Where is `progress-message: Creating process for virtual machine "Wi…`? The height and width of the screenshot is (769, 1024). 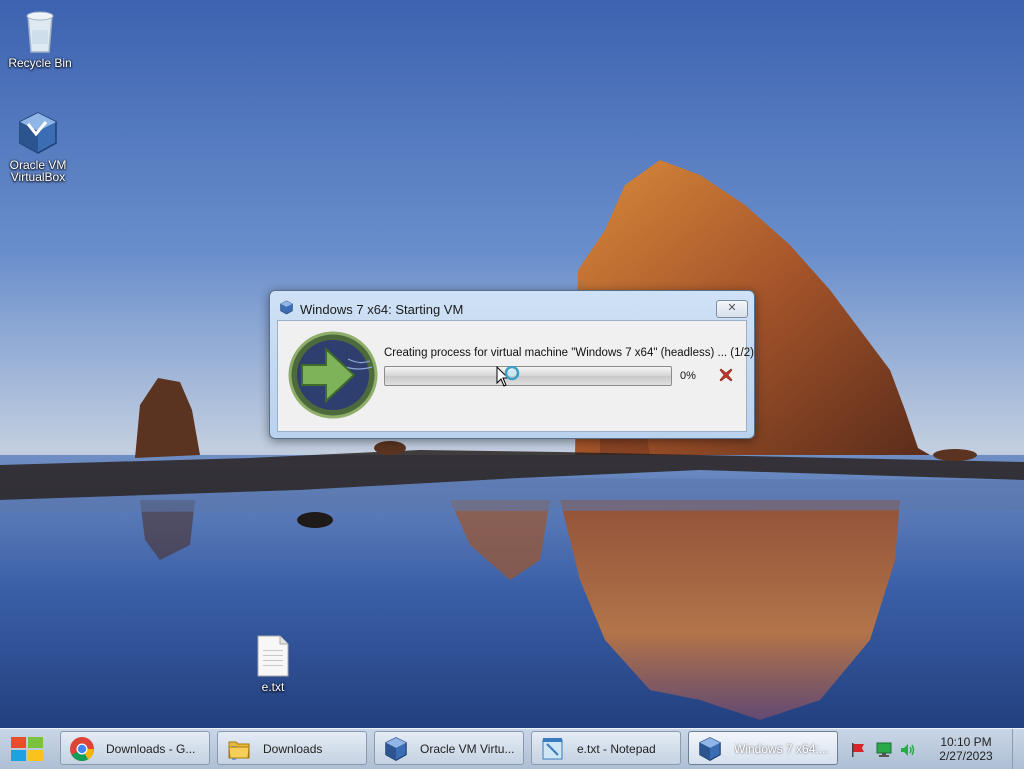 progress-message: Creating process for virtual machine "Wi… is located at coordinates (569, 353).